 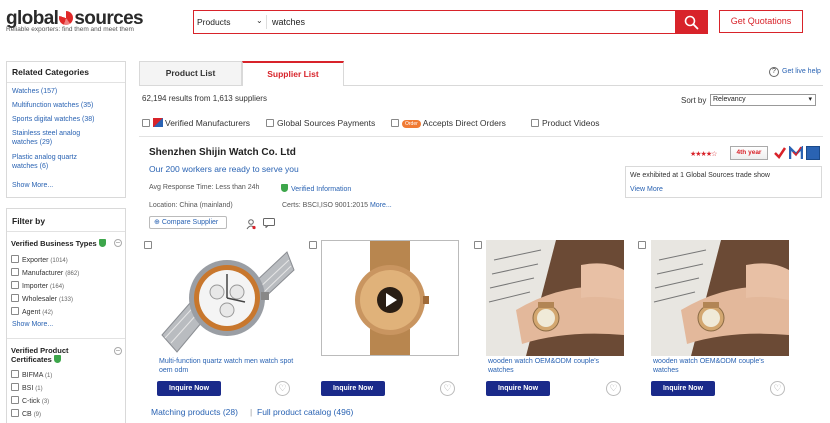 What do you see at coordinates (27, 387) in the screenshot?
I see `filter-option-bsi: BSI (1)` at bounding box center [27, 387].